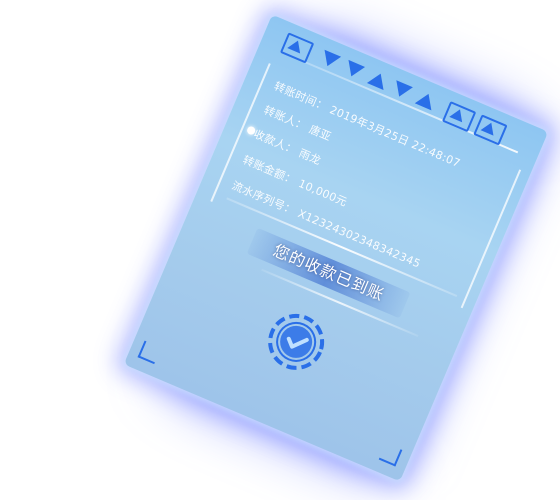 The width and height of the screenshot is (560, 500). What do you see at coordinates (310, 157) in the screenshot?
I see `row-value: 雨龙` at bounding box center [310, 157].